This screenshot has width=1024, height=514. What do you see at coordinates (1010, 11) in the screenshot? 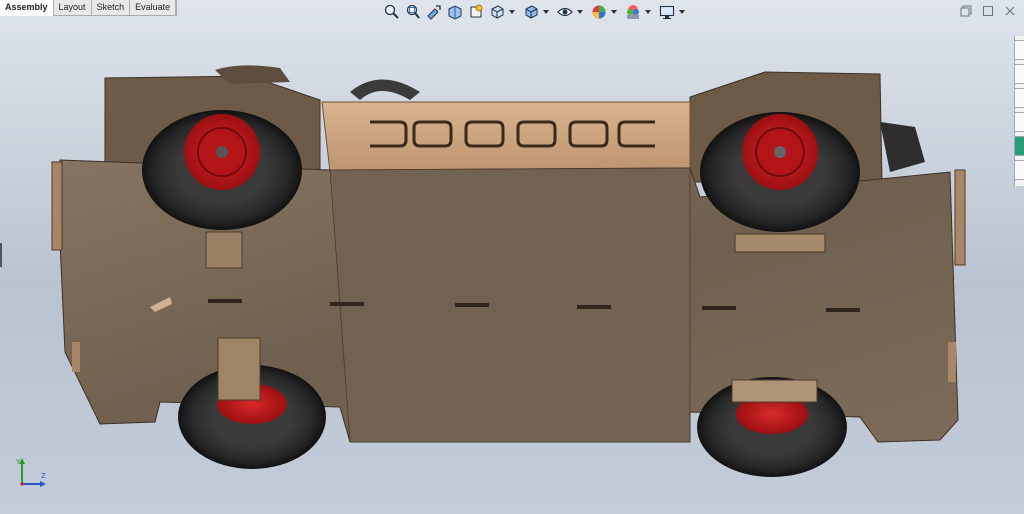
I see `close-icon` at bounding box center [1010, 11].